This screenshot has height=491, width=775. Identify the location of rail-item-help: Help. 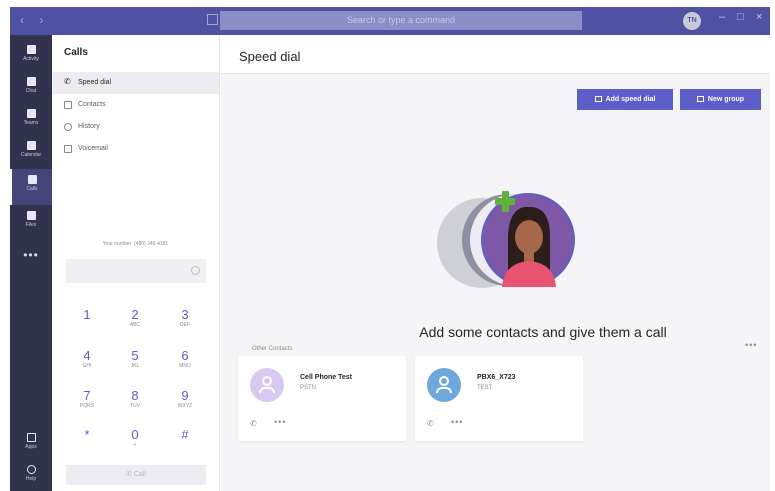
(31, 475).